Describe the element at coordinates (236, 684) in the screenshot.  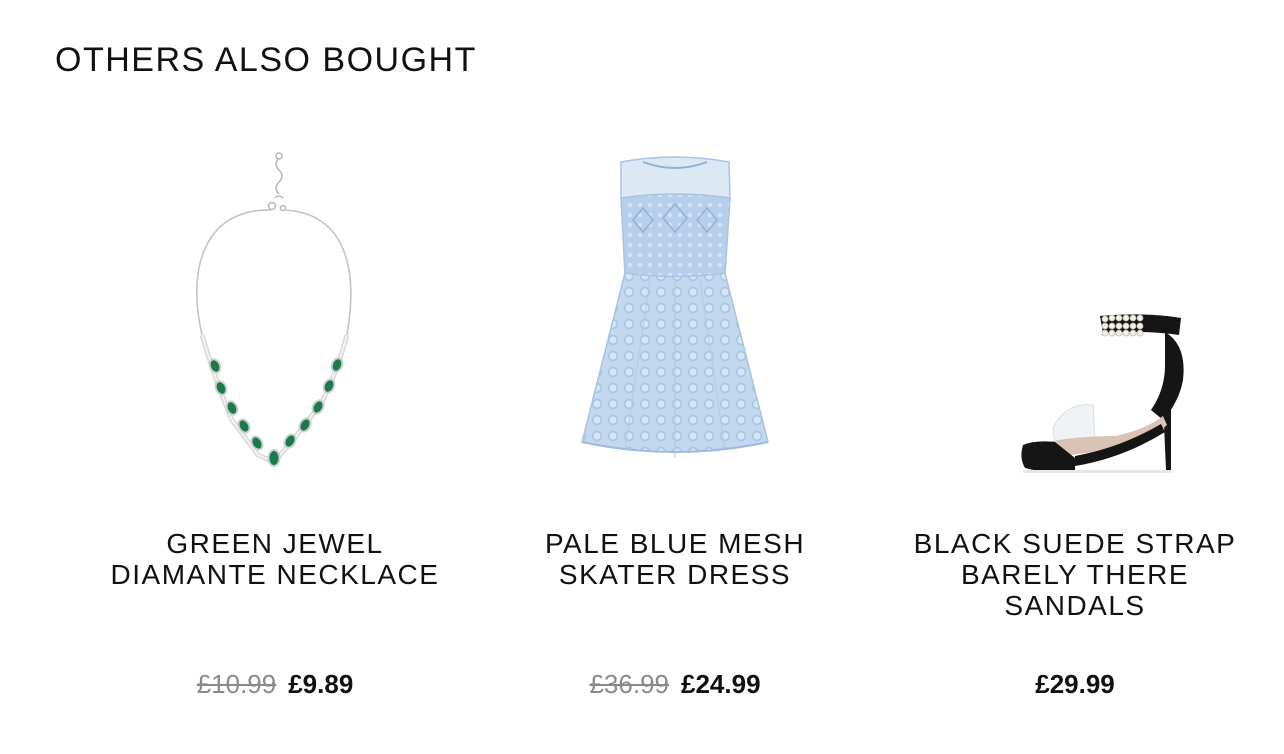
I see `was-price: £10.99` at that location.